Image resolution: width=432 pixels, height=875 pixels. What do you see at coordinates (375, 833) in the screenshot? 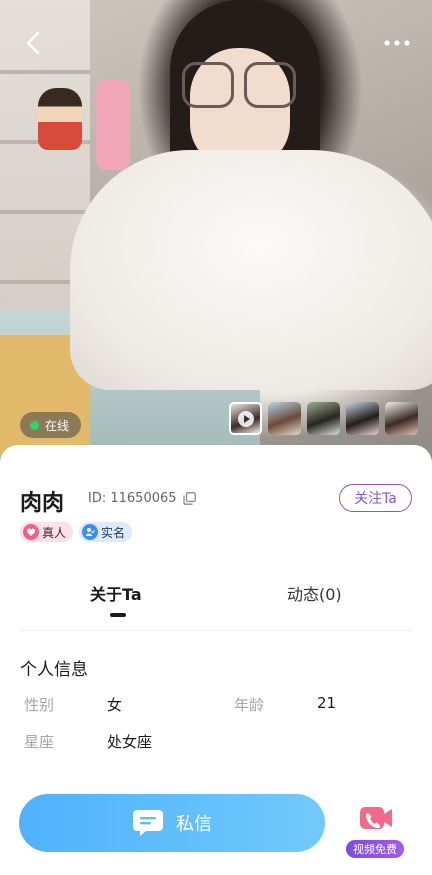
I see `video-call-button: 视频免费` at bounding box center [375, 833].